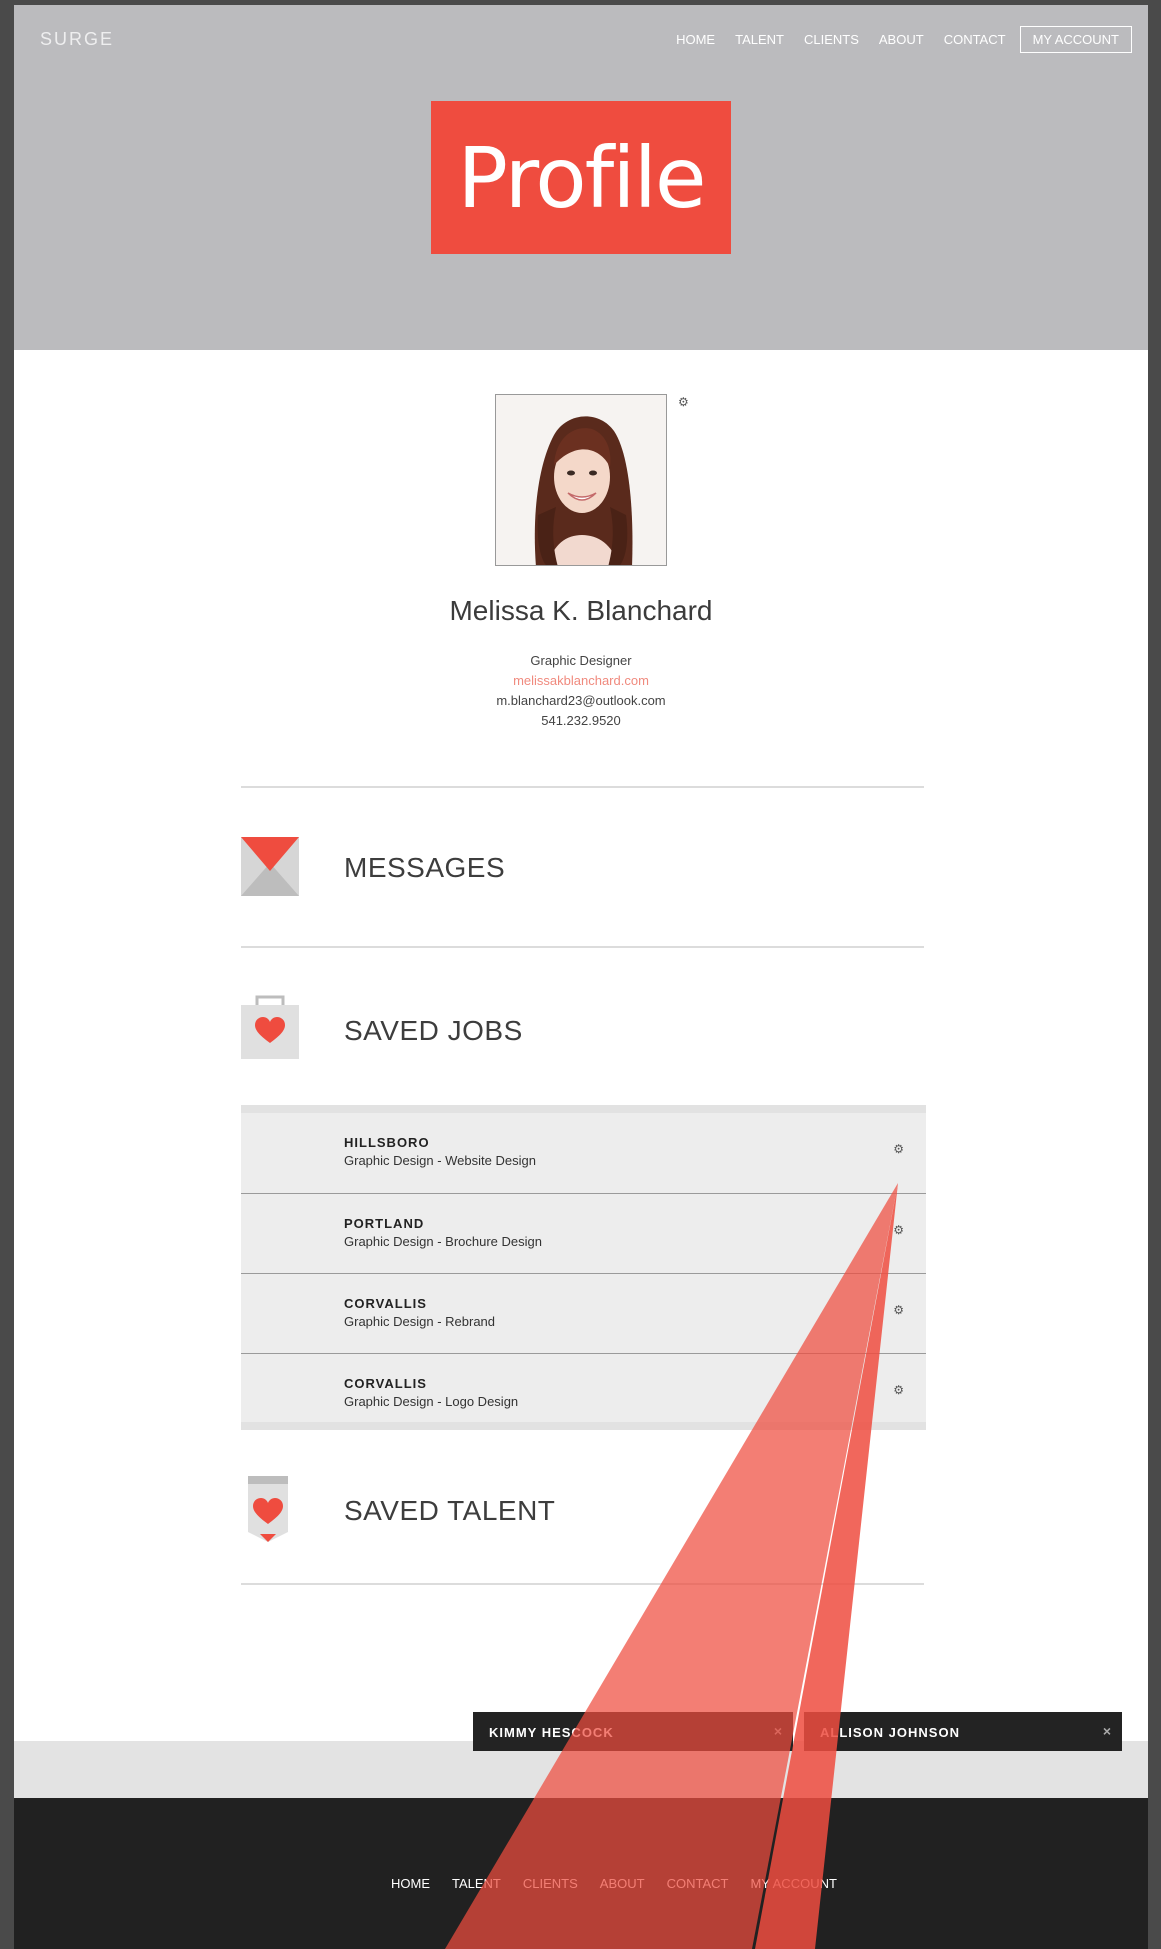 The image size is (1161, 1949). I want to click on edit-photo-gear-icon: ⚙, so click(683, 402).